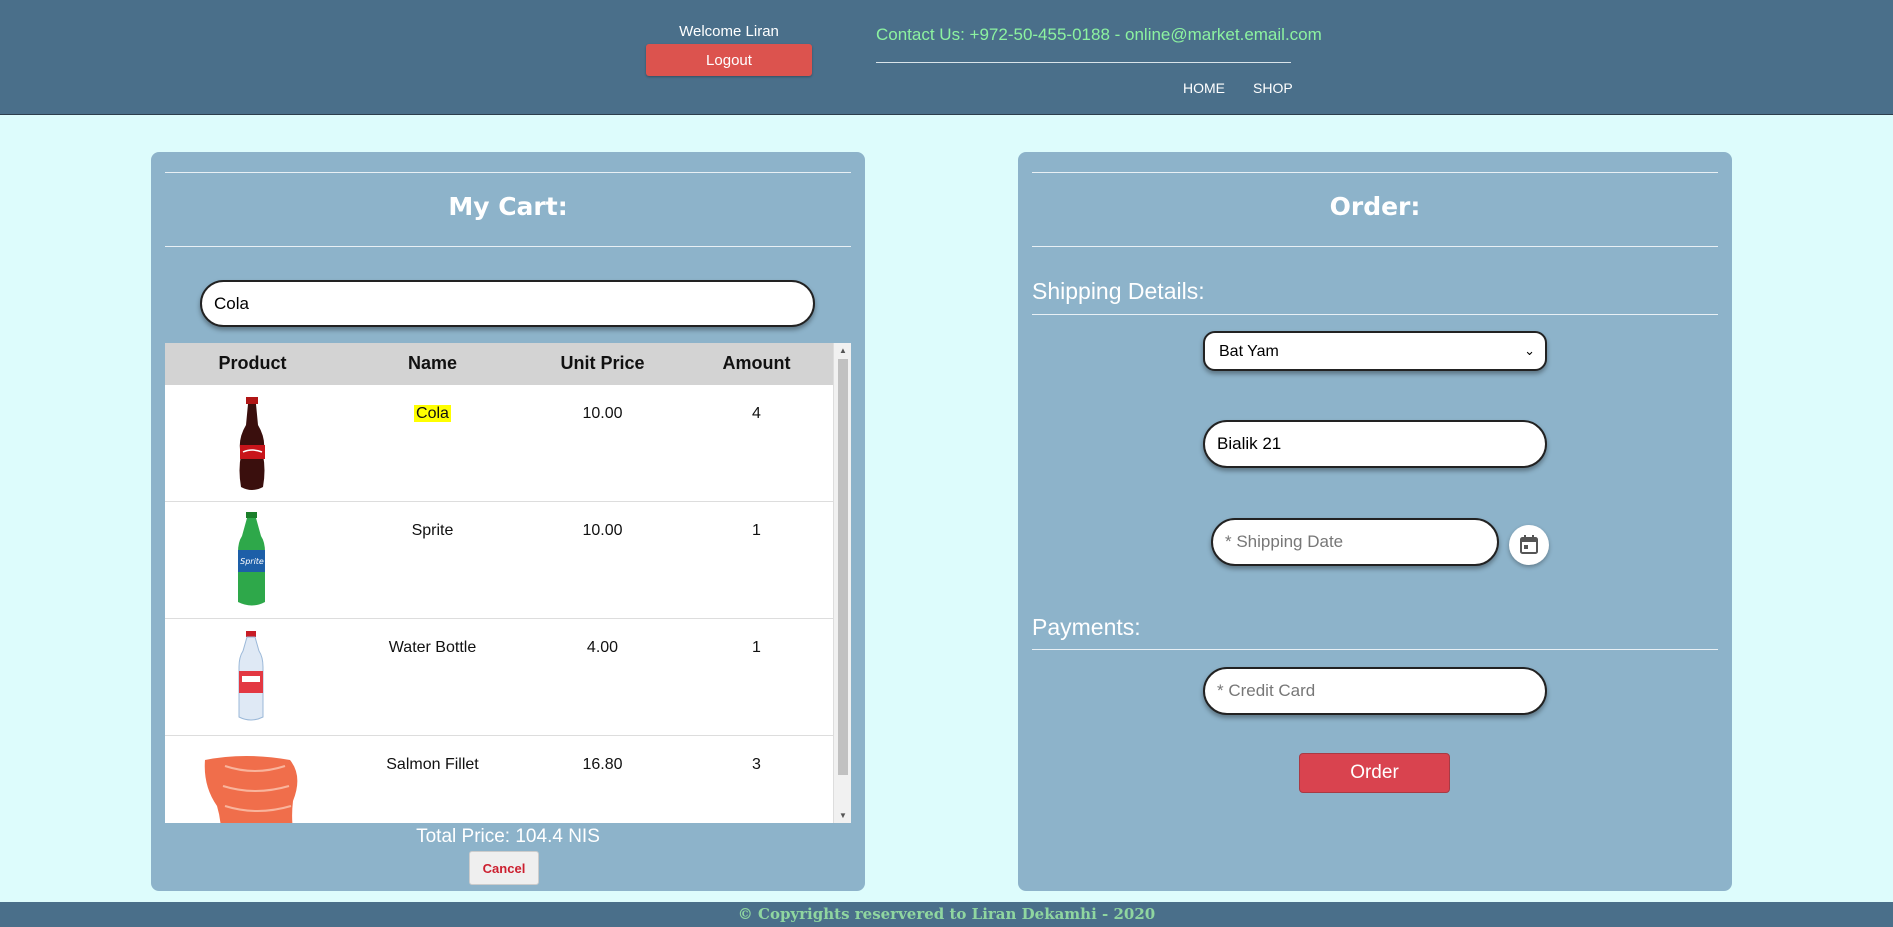 This screenshot has width=1893, height=927. Describe the element at coordinates (756, 764) in the screenshot. I see `row-amount: 3` at that location.